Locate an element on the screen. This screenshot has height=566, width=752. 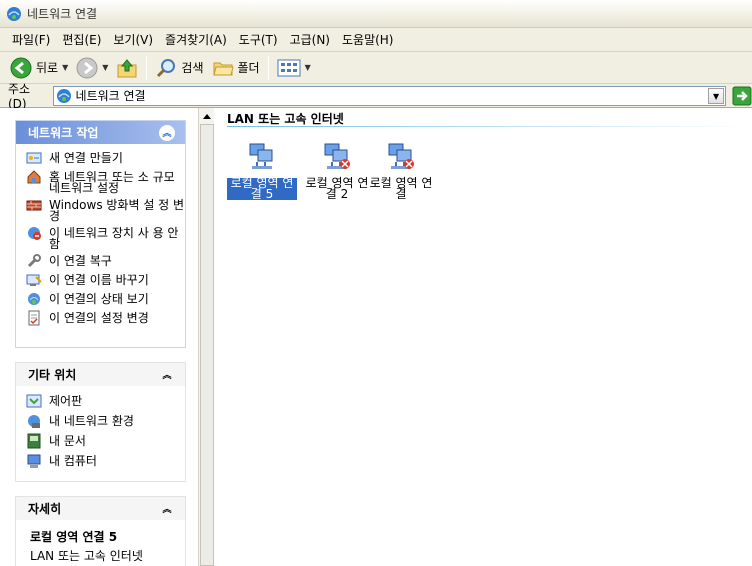
details-header: 자세히 ︽ is located at coordinates (100, 508).